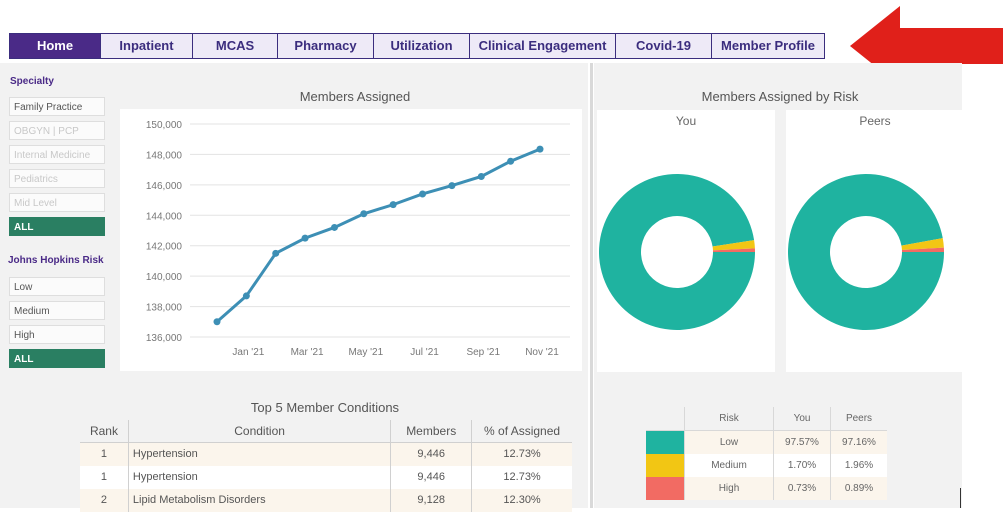  I want to click on members-series-line, so click(378, 235).